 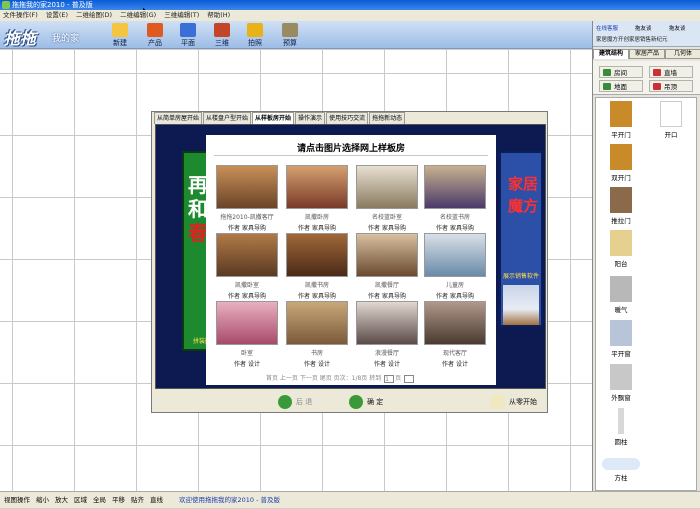 What do you see at coordinates (646, 294) in the screenshot?
I see `component-list: 平开门 开口 双开门 推拉门 阳台 暖气 平开窗 外飘窗 圆柱 方柱` at bounding box center [646, 294].